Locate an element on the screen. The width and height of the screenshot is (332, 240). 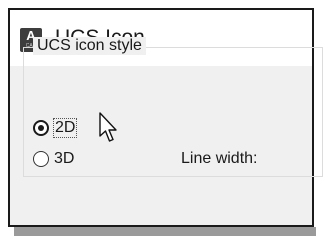
window-shadow is located at coordinates (165, 231).